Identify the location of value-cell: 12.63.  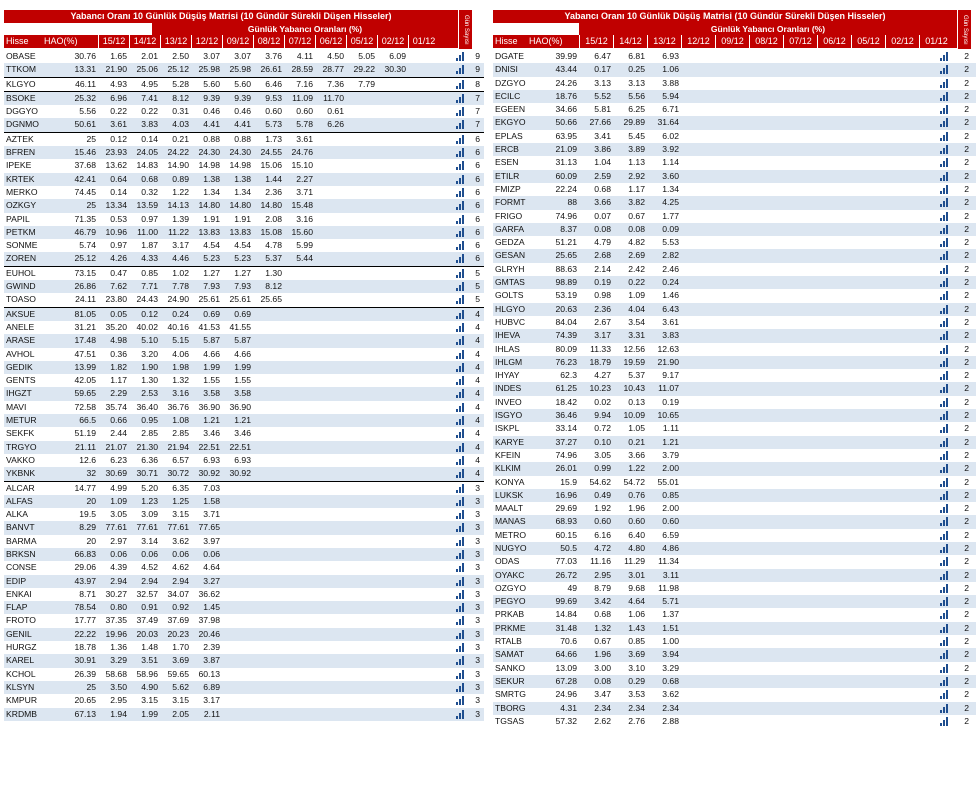
(668, 348).